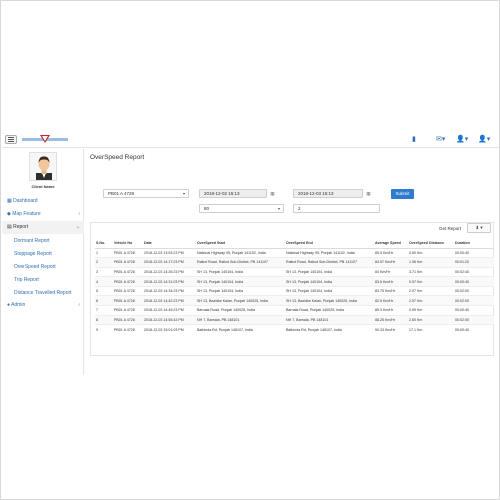 This screenshot has width=500, height=500. Describe the element at coordinates (250, 139) in the screenshot. I see `top-bar: ▮ ✉▾ 👤▾ 👤▾` at that location.